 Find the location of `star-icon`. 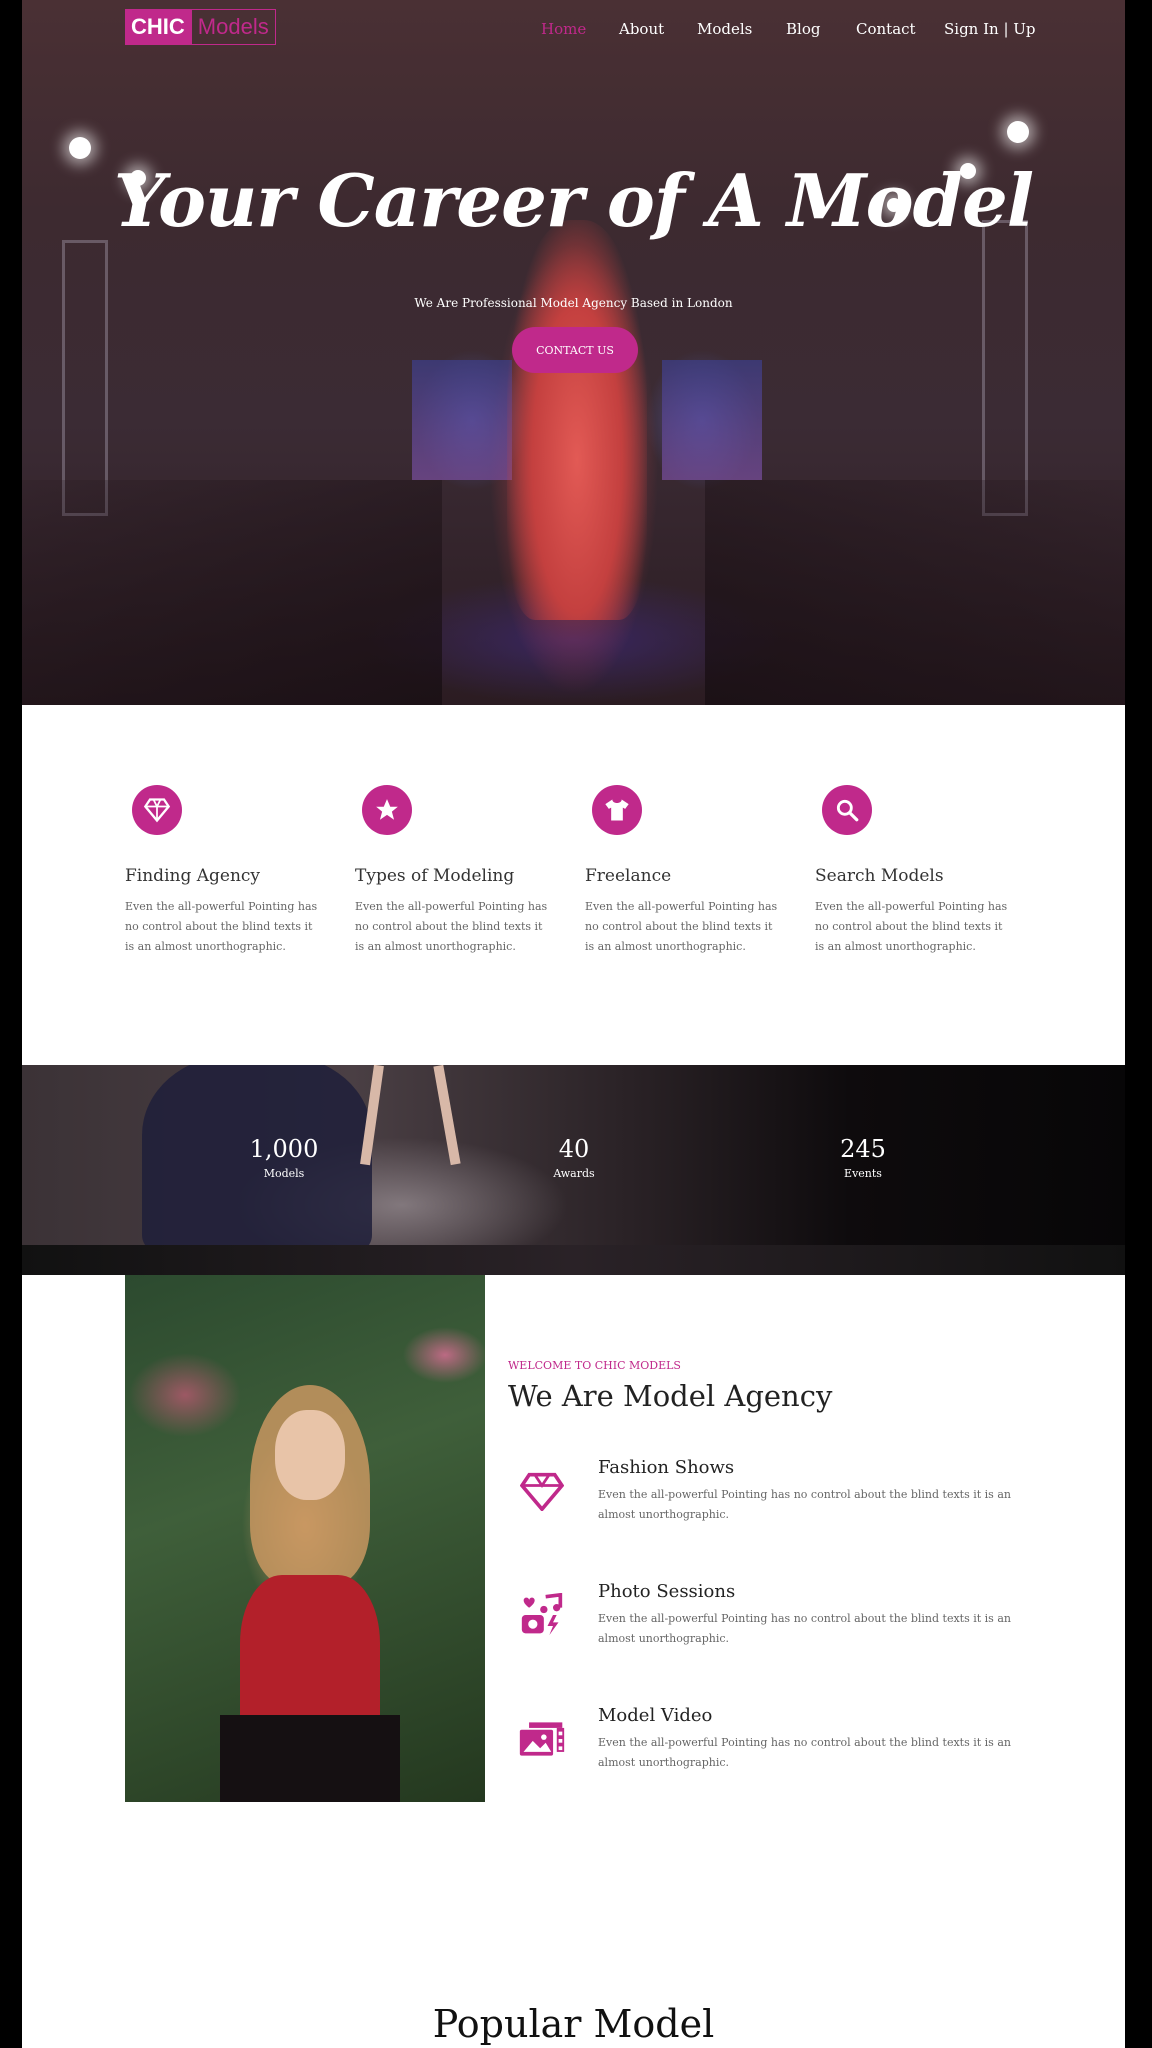

star-icon is located at coordinates (387, 810).